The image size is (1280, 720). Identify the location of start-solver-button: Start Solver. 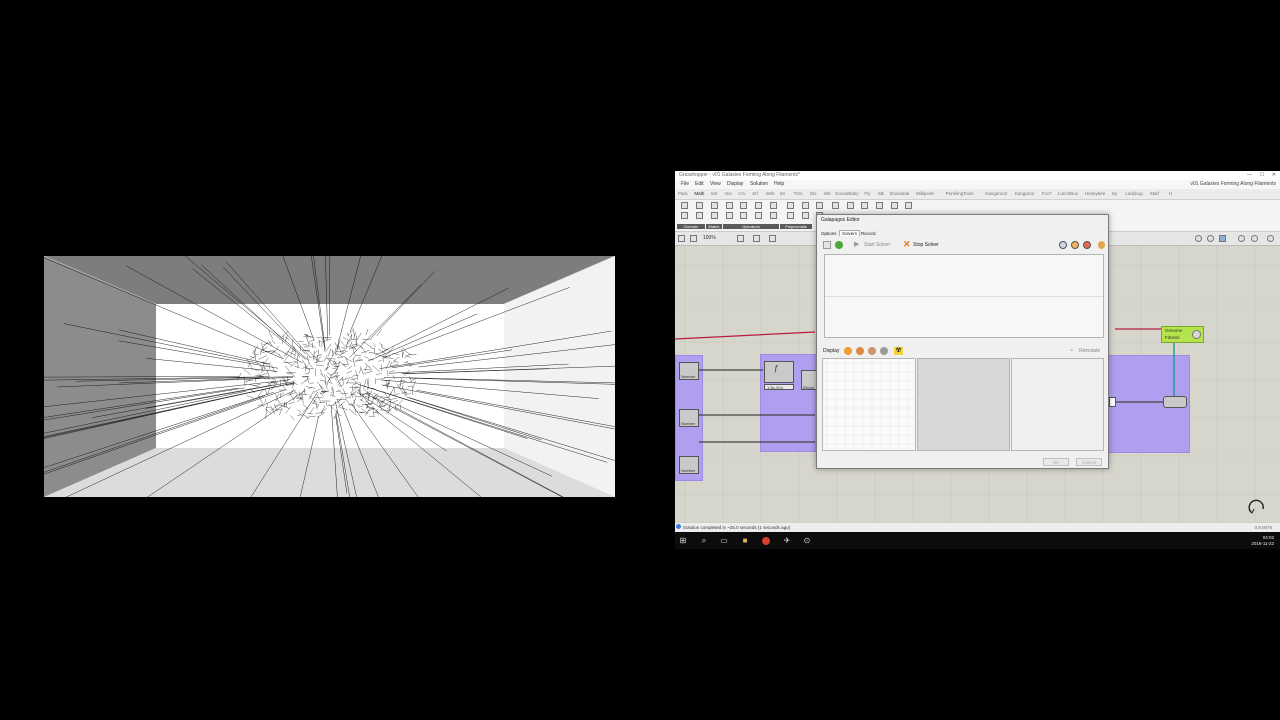
(877, 245).